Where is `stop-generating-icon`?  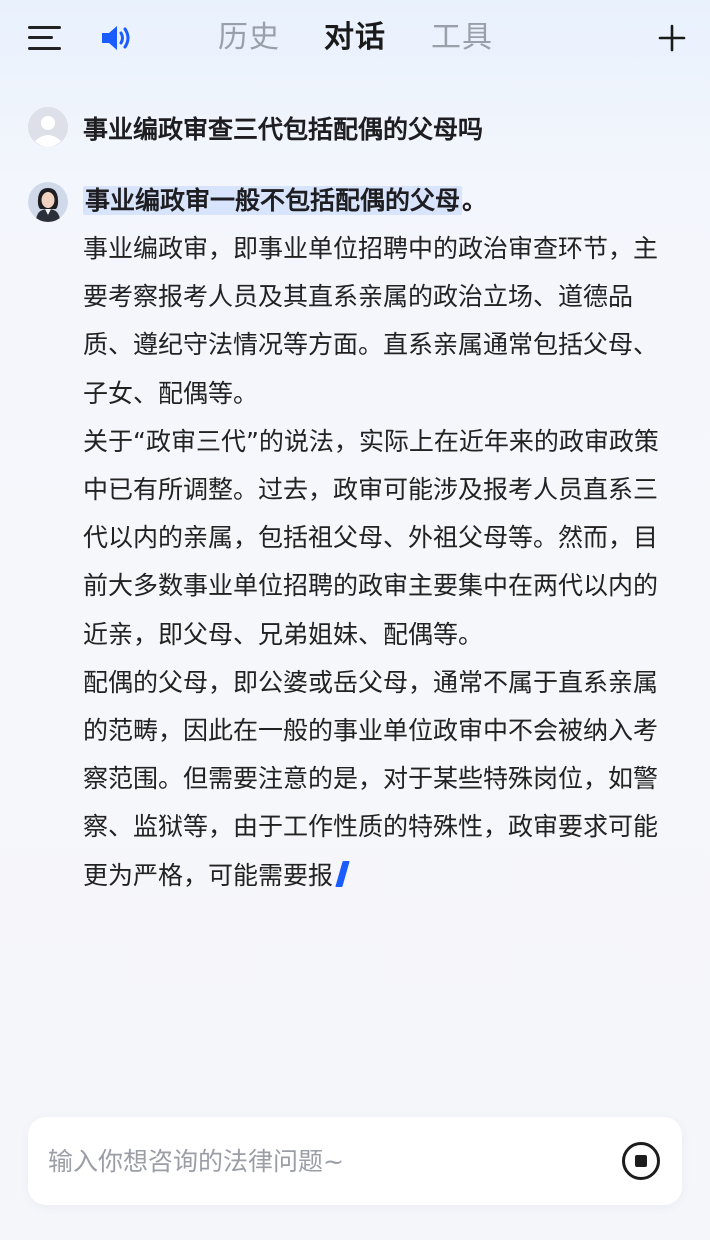
stop-generating-icon is located at coordinates (641, 1161).